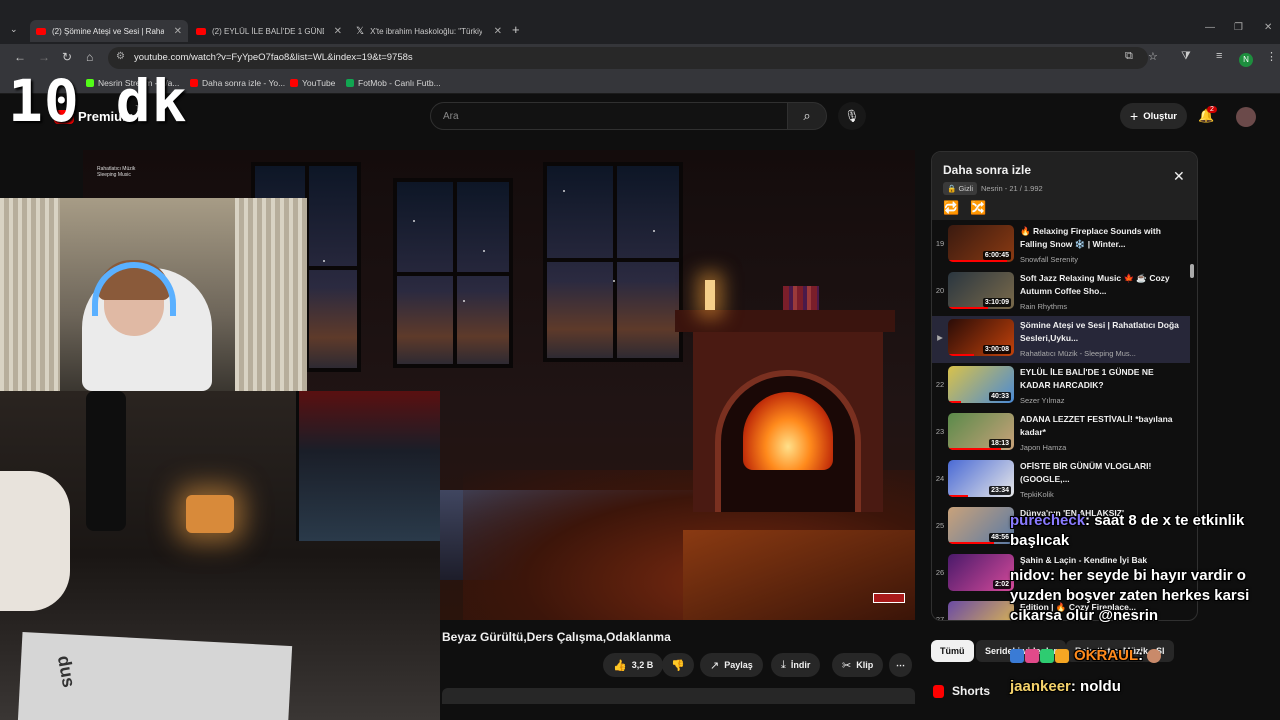 The width and height of the screenshot is (1280, 720). Describe the element at coordinates (940, 243) in the screenshot. I see `playlist-item-index: 19` at that location.